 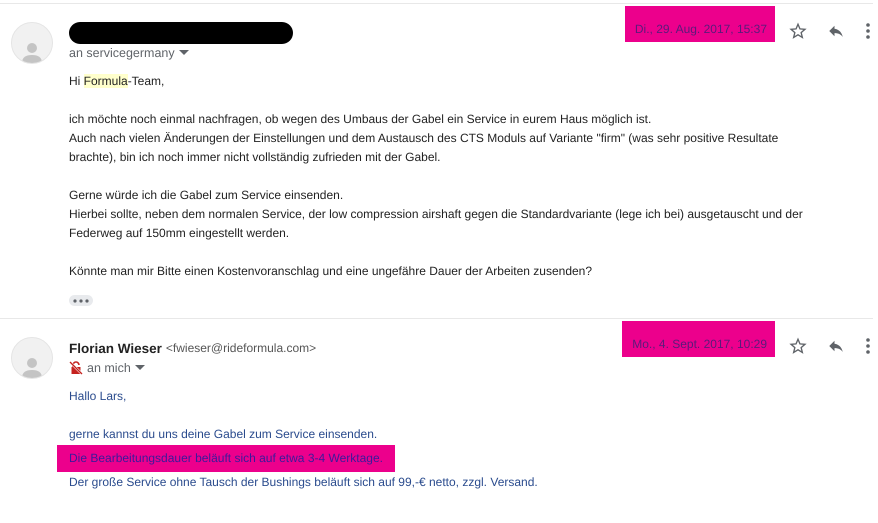 What do you see at coordinates (424, 148) in the screenshot?
I see `message-line: Auch nach vielen Änderungen der Einstellungen und dem Austausch des CTS Moduls auf Variante "firm" (was sehr positive Resultate brachte), bin ich noch immer nicht vollständig zufrieden mit der Gabel.` at bounding box center [424, 148].